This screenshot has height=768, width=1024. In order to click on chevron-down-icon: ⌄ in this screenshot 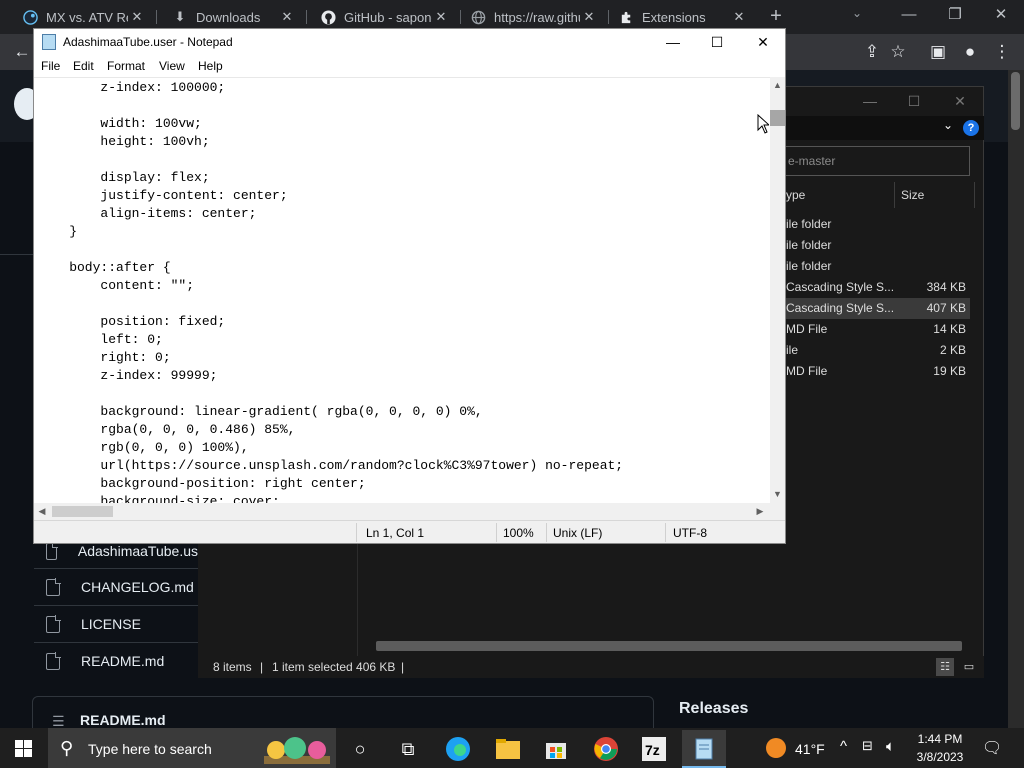, I will do `click(948, 125)`.